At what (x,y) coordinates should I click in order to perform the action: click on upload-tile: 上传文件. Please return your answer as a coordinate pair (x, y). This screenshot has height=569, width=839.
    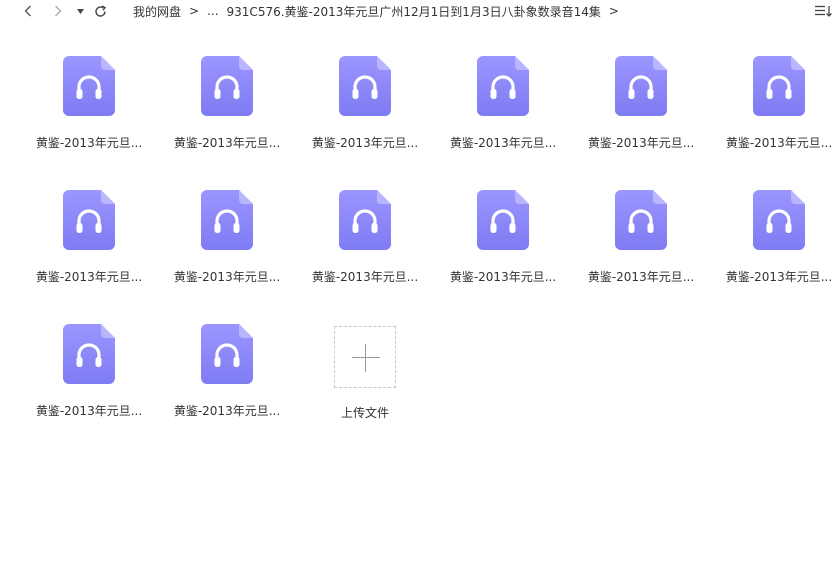
    Looking at the image, I should click on (365, 386).